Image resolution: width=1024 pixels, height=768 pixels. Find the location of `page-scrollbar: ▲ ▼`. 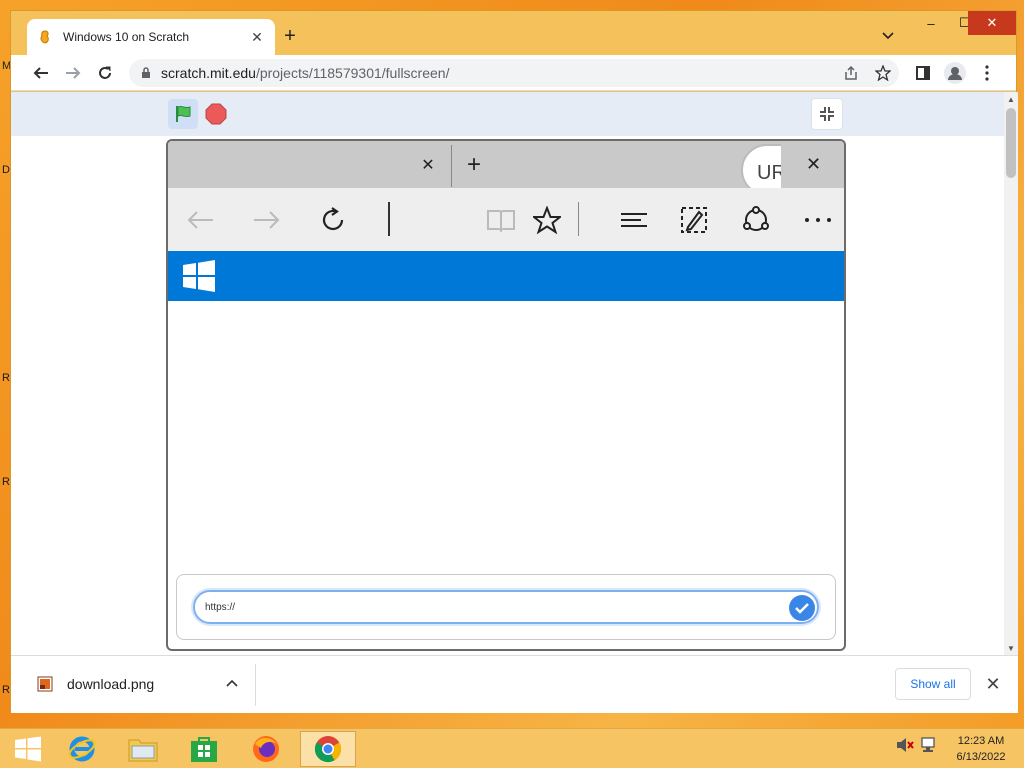

page-scrollbar: ▲ ▼ is located at coordinates (1011, 373).